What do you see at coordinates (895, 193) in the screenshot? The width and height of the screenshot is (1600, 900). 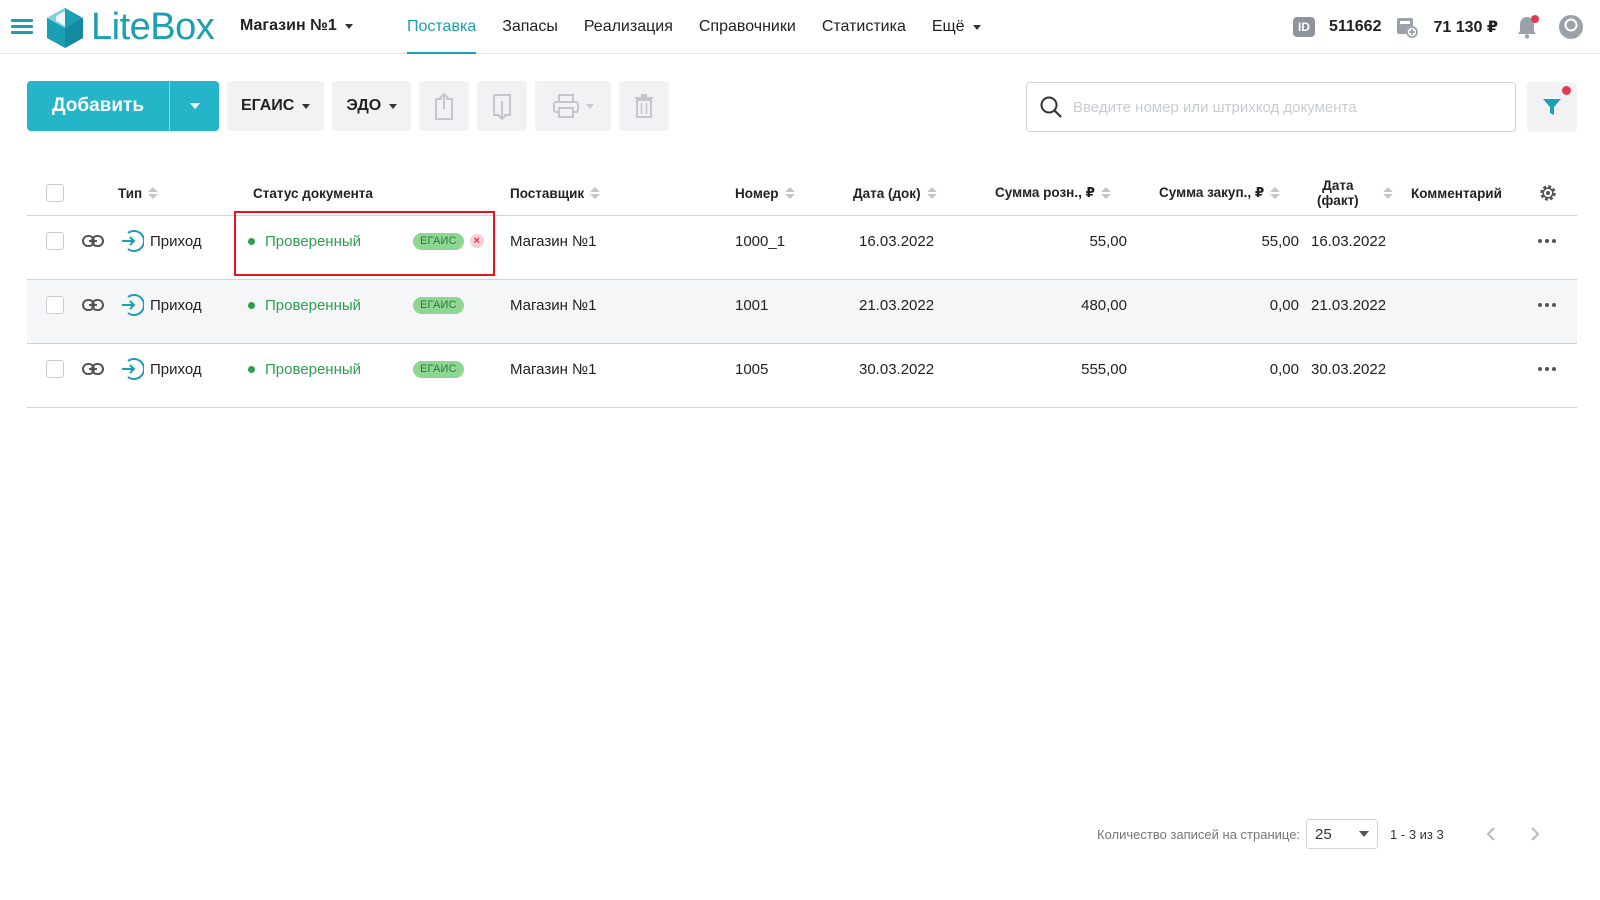 I see `column-header-doc-date: Дата (док)` at bounding box center [895, 193].